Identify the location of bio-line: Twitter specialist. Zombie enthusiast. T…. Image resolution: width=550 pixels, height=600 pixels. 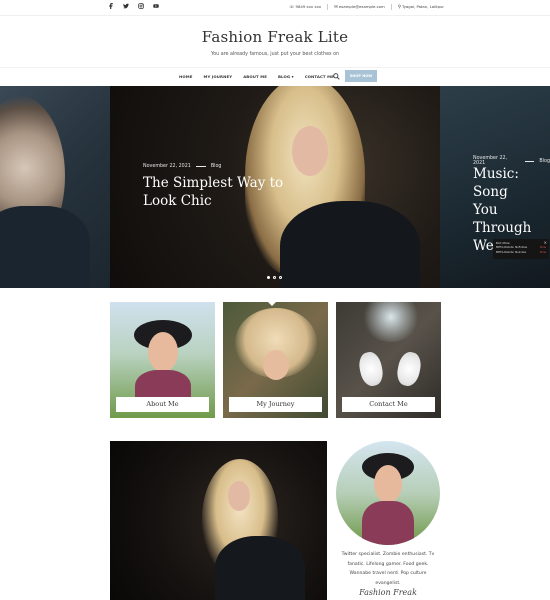
(388, 554).